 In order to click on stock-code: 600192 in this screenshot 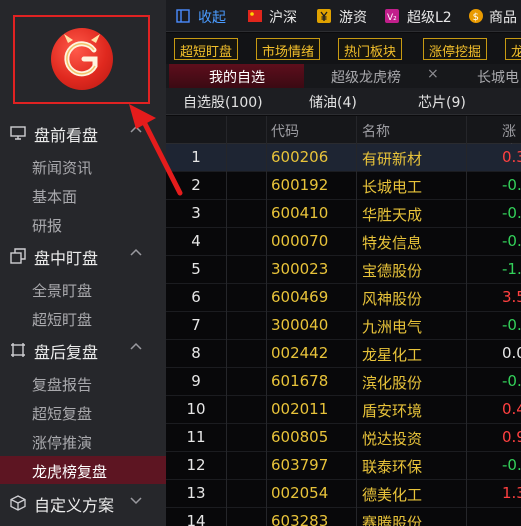, I will do `click(300, 185)`.